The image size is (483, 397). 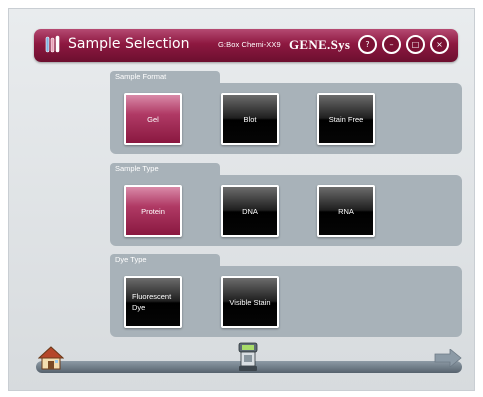 What do you see at coordinates (415, 44) in the screenshot?
I see `maximize-button: □` at bounding box center [415, 44].